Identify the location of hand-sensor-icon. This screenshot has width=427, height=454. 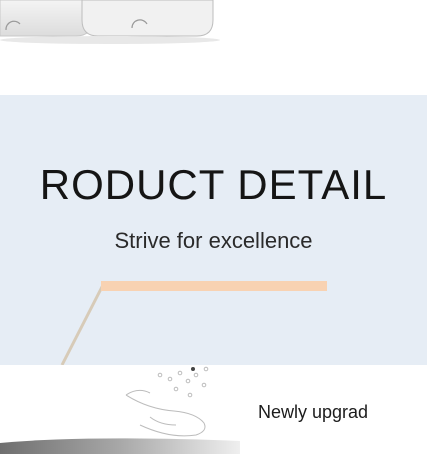
(167, 401).